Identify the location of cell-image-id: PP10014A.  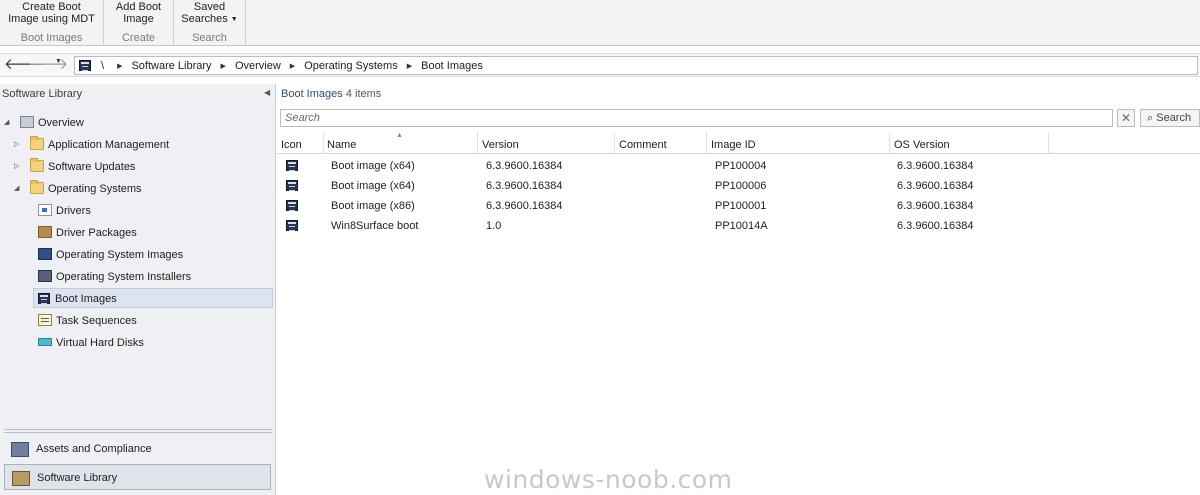
(741, 226).